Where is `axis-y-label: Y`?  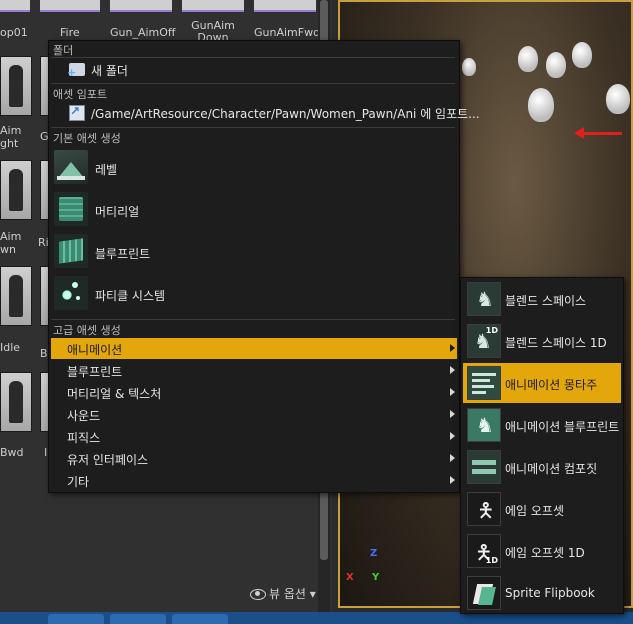
axis-y-label: Y is located at coordinates (376, 577).